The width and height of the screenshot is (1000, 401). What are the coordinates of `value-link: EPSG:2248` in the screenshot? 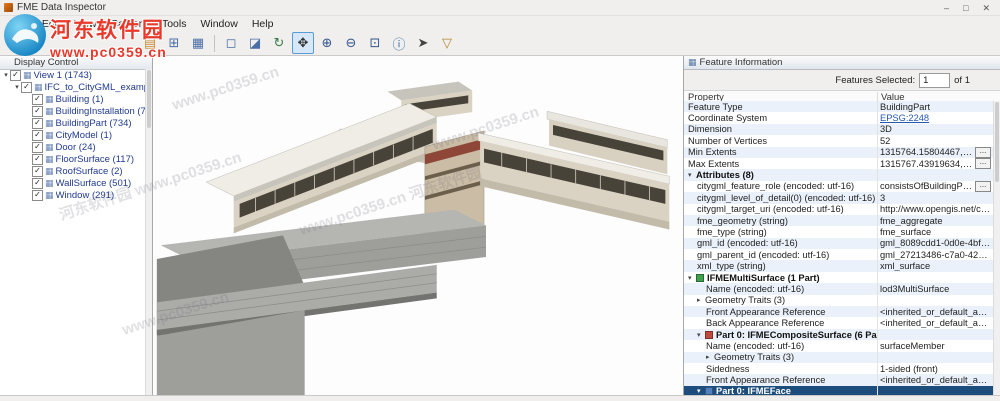 It's located at (935, 118).